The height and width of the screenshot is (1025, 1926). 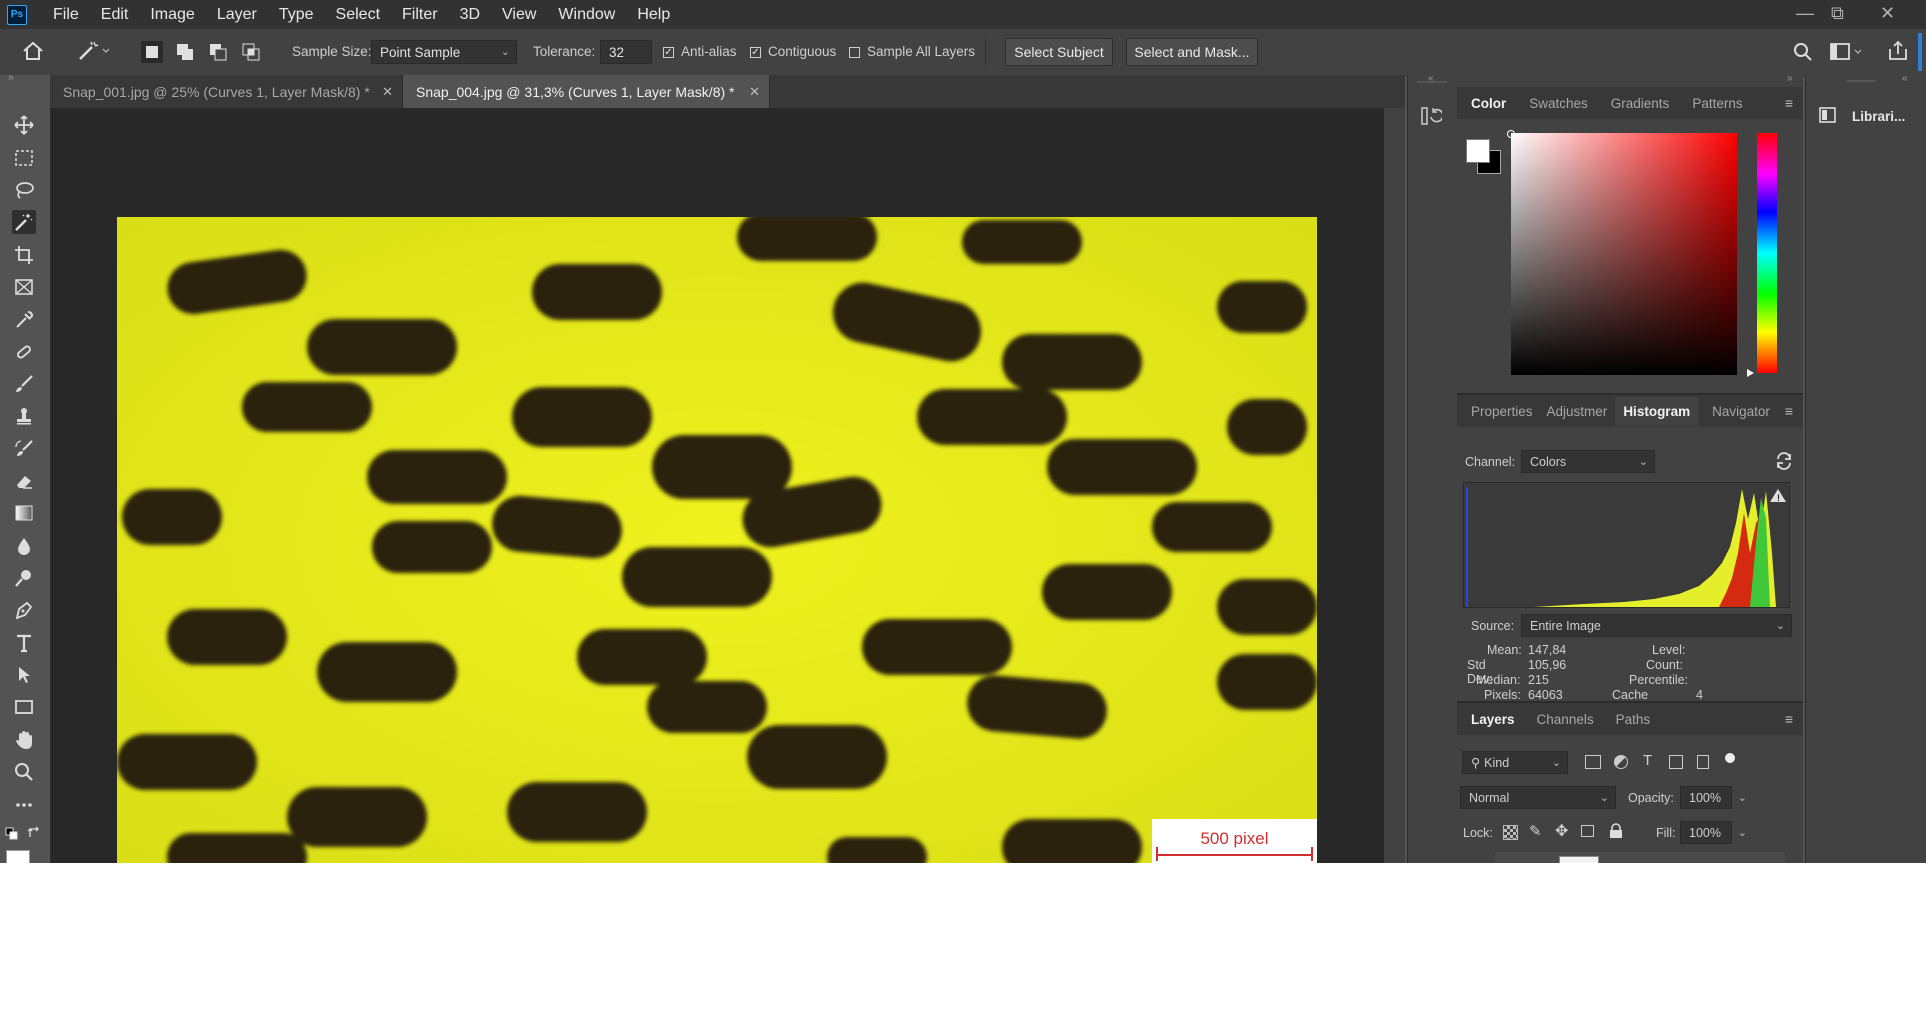 I want to click on type-layer-filter-icon: T, so click(x=1647, y=760).